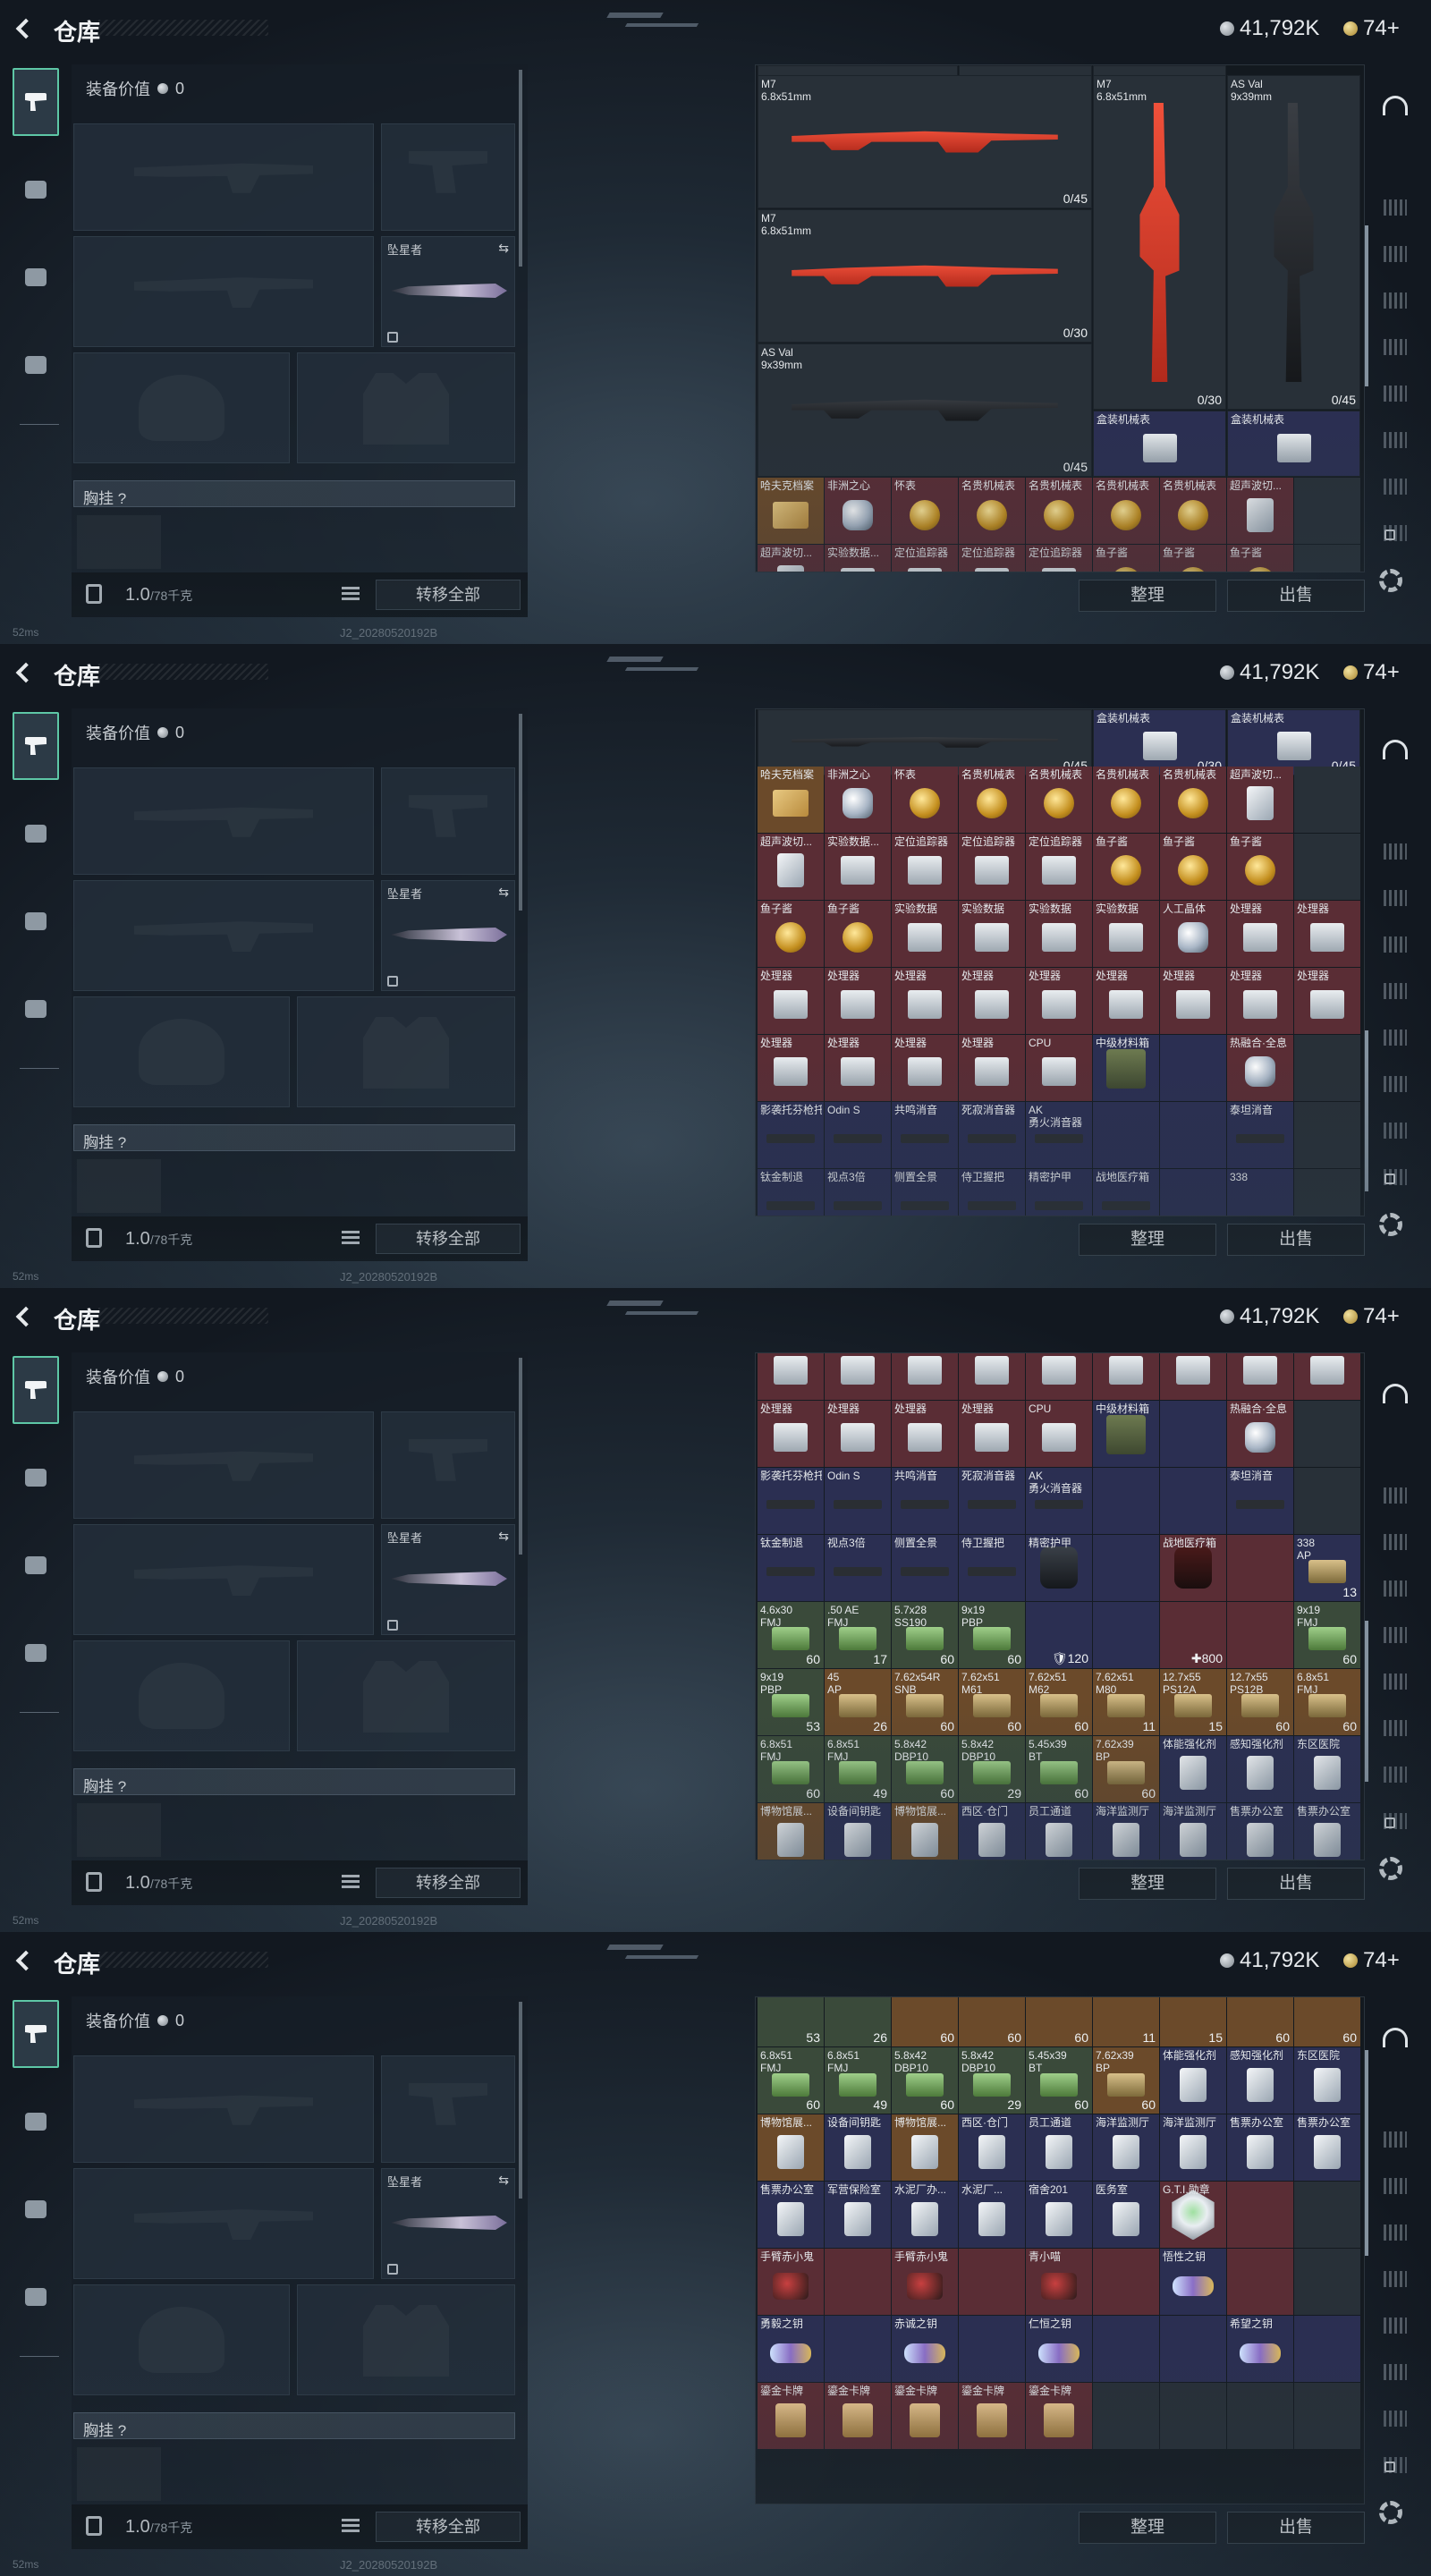  Describe the element at coordinates (992, 1831) in the screenshot. I see `stash-cell: 西区·仓门` at that location.